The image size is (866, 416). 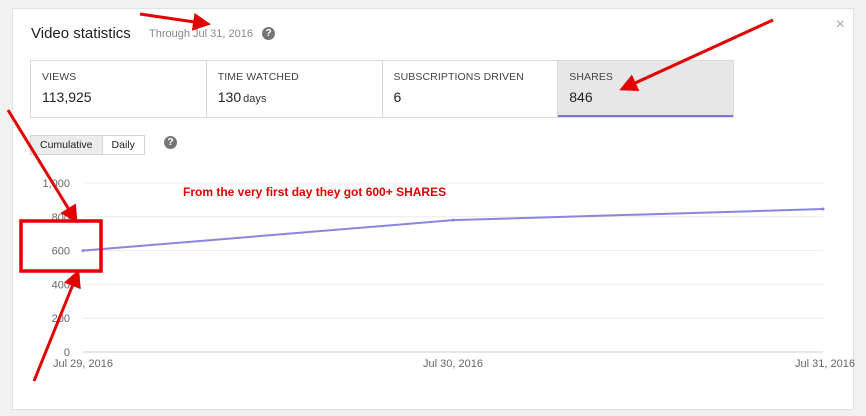 What do you see at coordinates (61, 218) in the screenshot?
I see `y-tick-label: 800` at bounding box center [61, 218].